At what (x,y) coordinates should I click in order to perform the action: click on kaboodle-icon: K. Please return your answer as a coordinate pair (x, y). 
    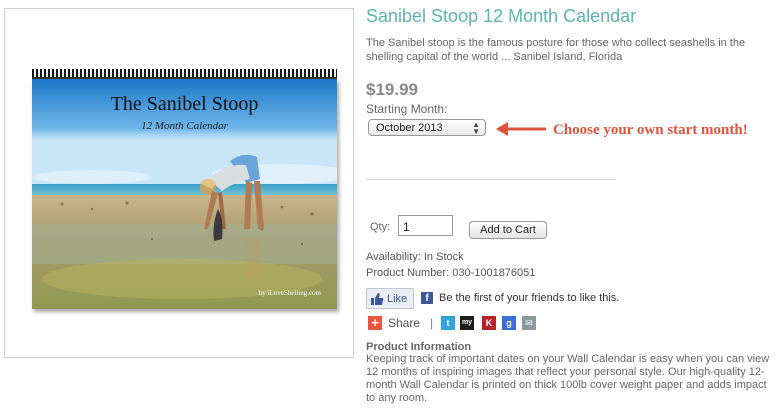
    Looking at the image, I should click on (489, 323).